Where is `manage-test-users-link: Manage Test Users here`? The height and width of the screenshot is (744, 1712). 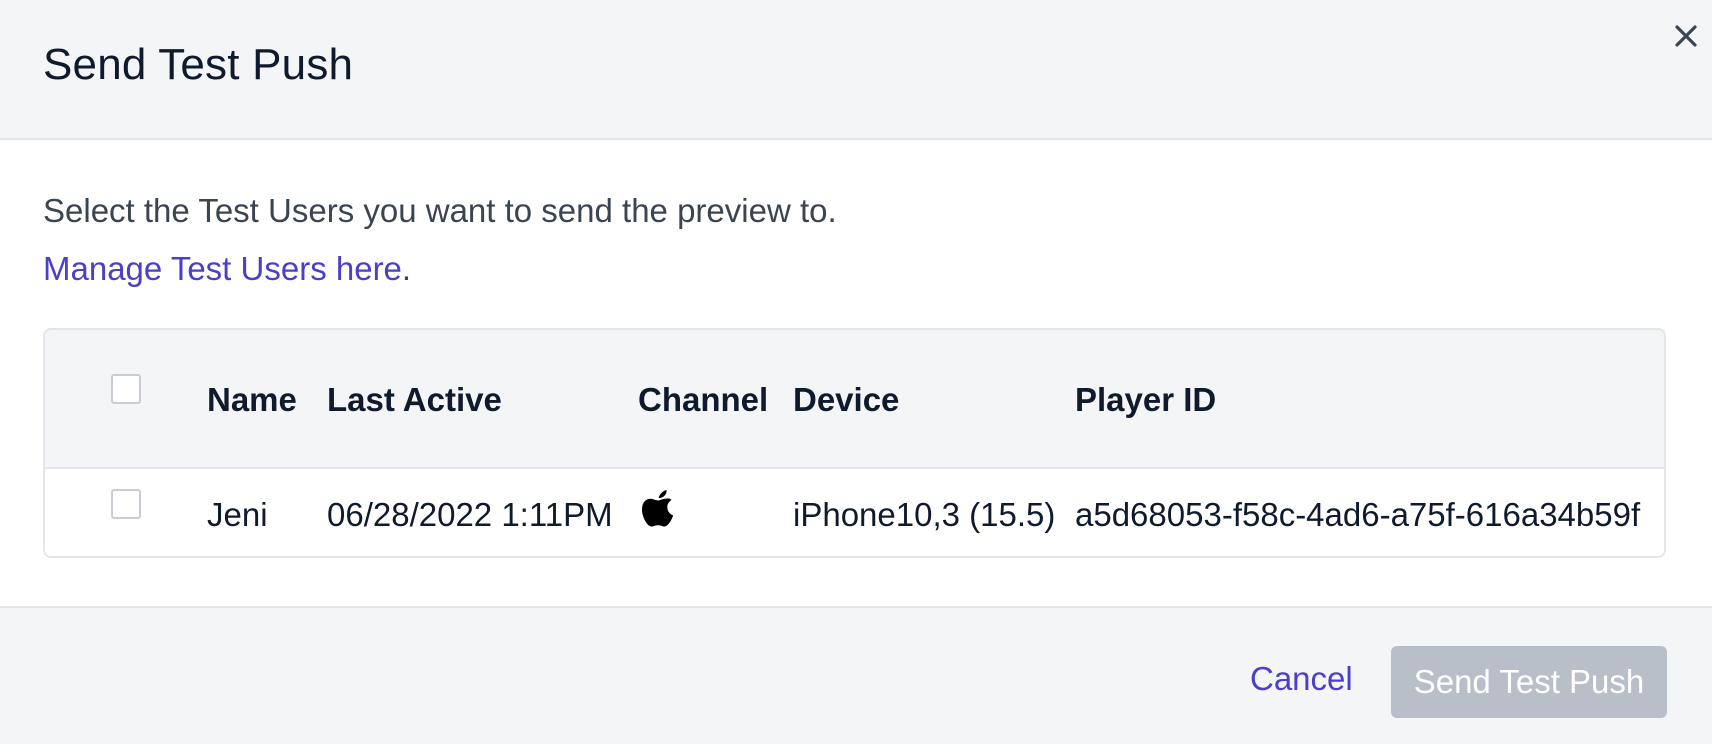 manage-test-users-link: Manage Test Users here is located at coordinates (222, 268).